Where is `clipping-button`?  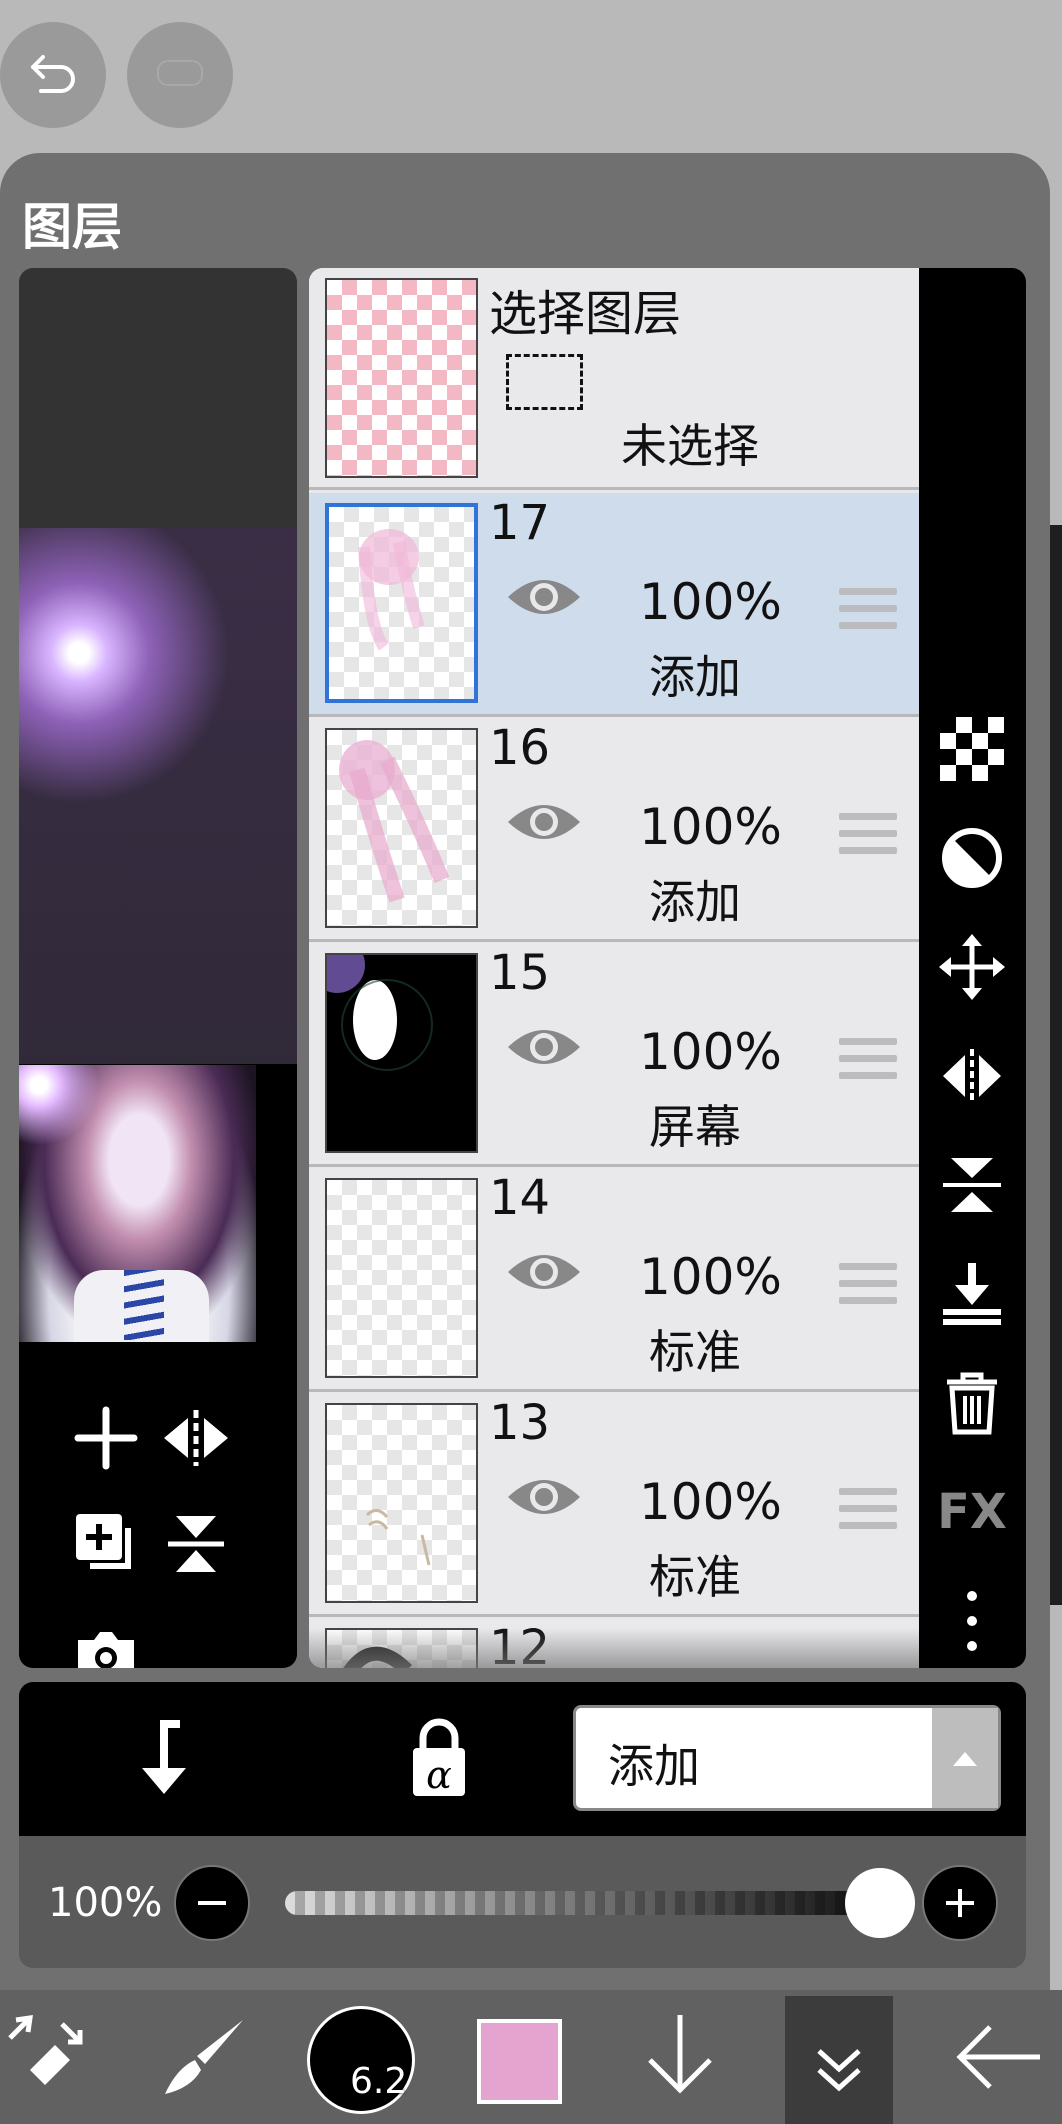
clipping-button is located at coordinates (164, 1757).